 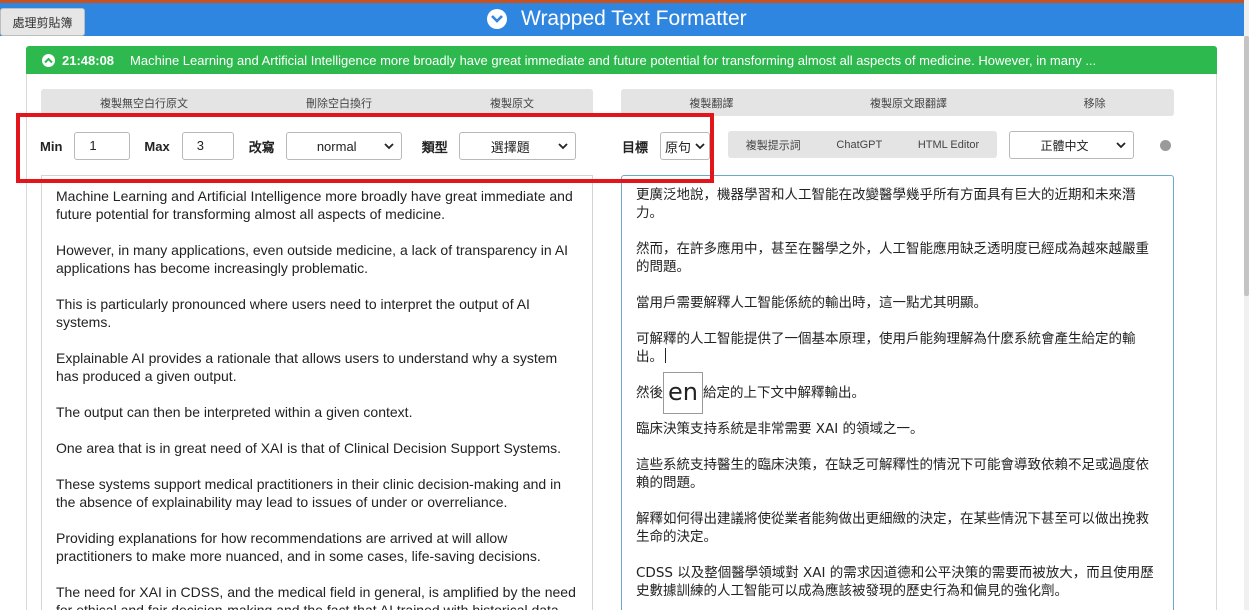 I want to click on translation-paragraph: 可解釋的人工智能提供了一個基本原理，使用戶能夠理解為什麼系統會產生給定的輸出。, so click(x=897, y=348).